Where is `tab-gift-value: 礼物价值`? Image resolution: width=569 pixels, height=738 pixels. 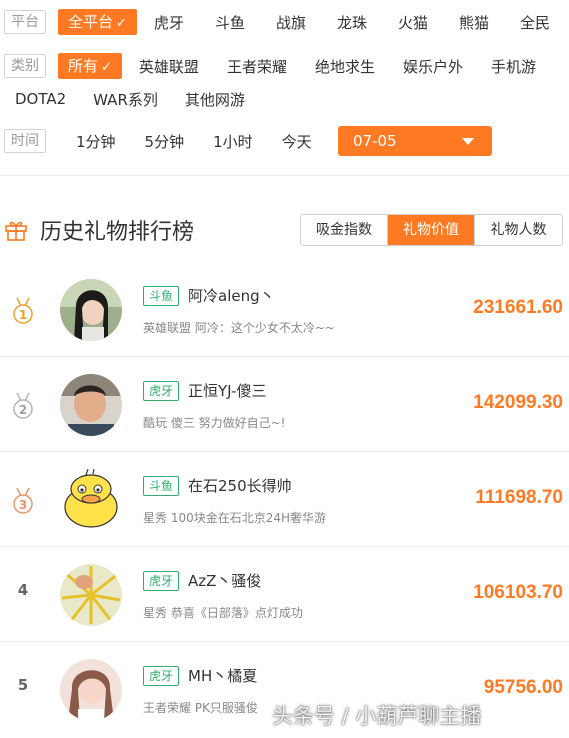
tab-gift-value: 礼物价值 is located at coordinates (431, 230).